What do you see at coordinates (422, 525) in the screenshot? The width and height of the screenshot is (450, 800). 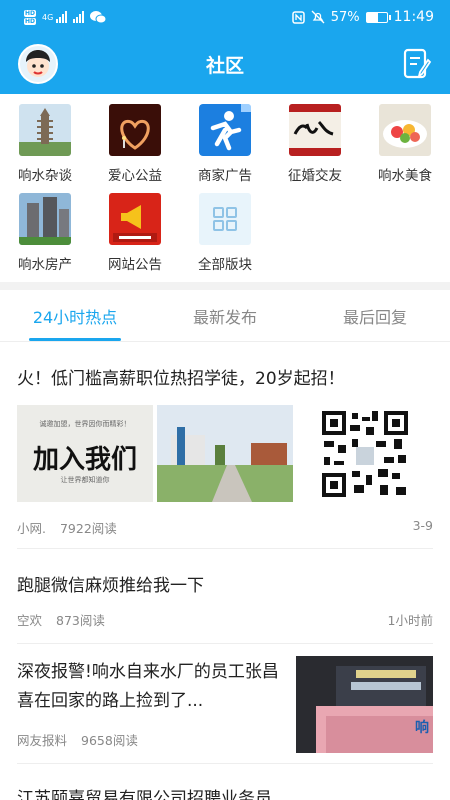 I see `post-time: 3-9` at bounding box center [422, 525].